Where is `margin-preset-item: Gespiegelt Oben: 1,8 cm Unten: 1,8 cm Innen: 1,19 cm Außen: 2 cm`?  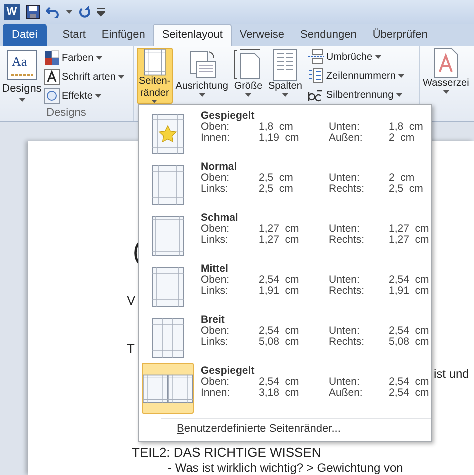 margin-preset-item: Gespiegelt Oben: 1,8 cm Unten: 1,8 cm Innen: 1,19 cm Außen: 2 cm is located at coordinates (285, 133).